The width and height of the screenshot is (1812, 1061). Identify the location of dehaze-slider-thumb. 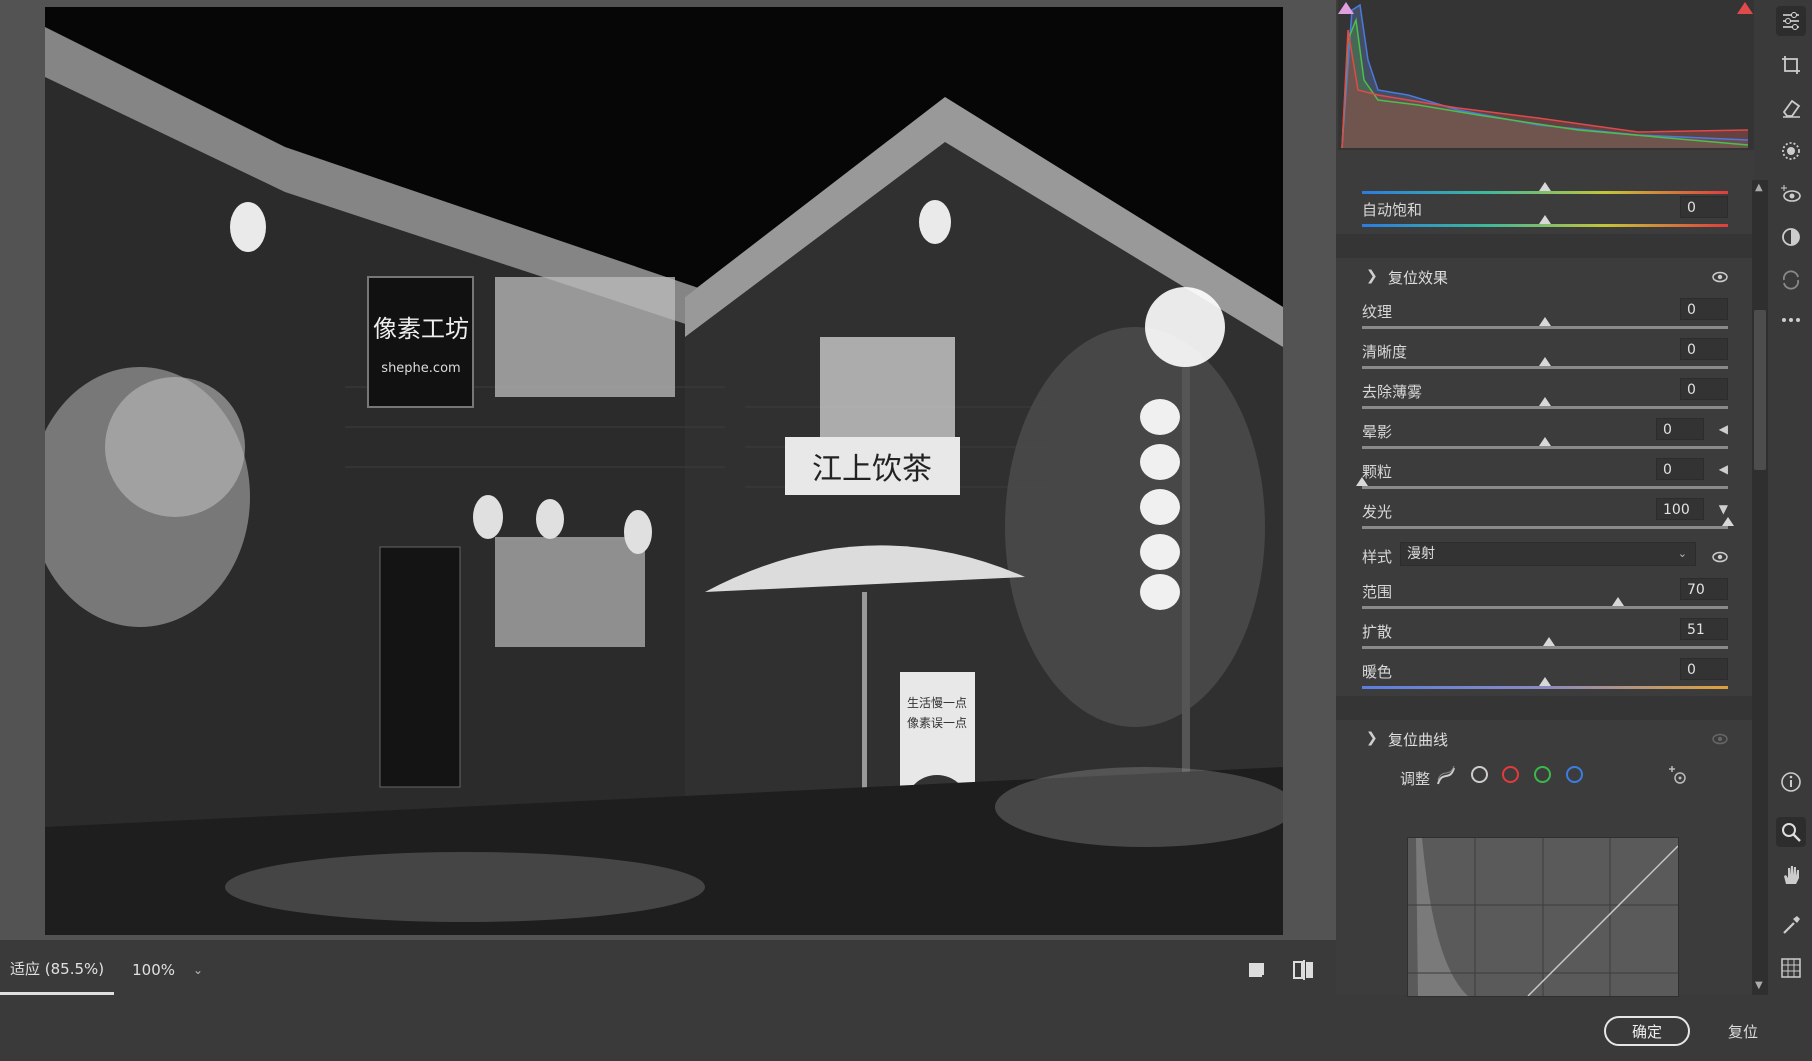
(1545, 401).